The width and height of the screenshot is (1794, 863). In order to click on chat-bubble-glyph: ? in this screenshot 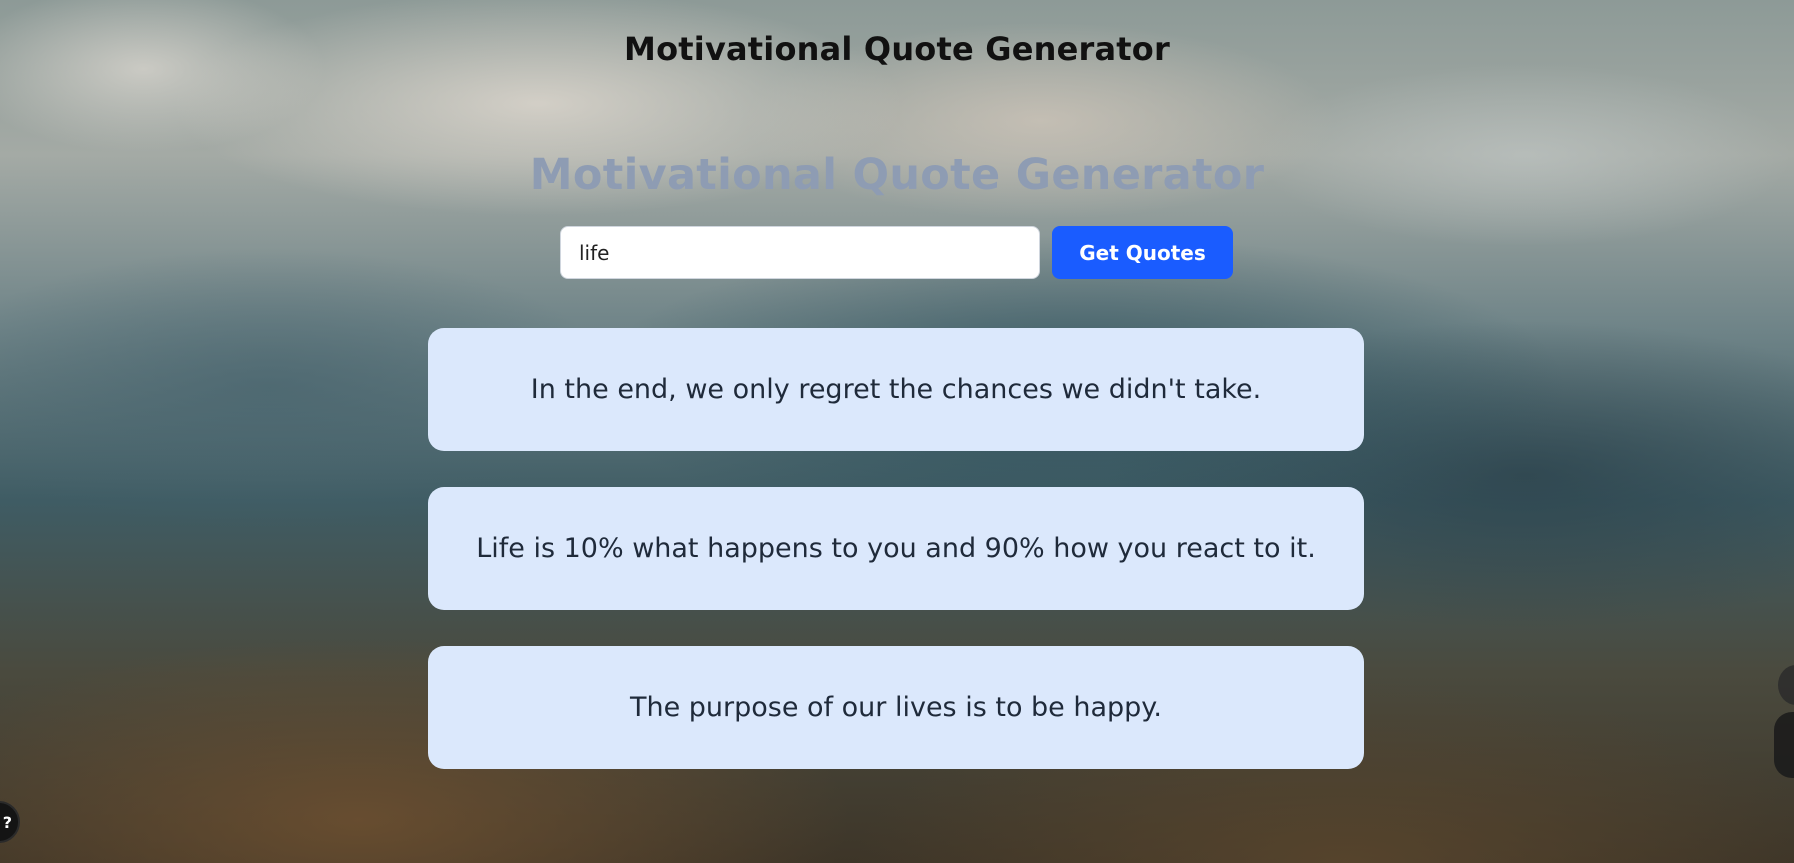, I will do `click(7, 822)`.